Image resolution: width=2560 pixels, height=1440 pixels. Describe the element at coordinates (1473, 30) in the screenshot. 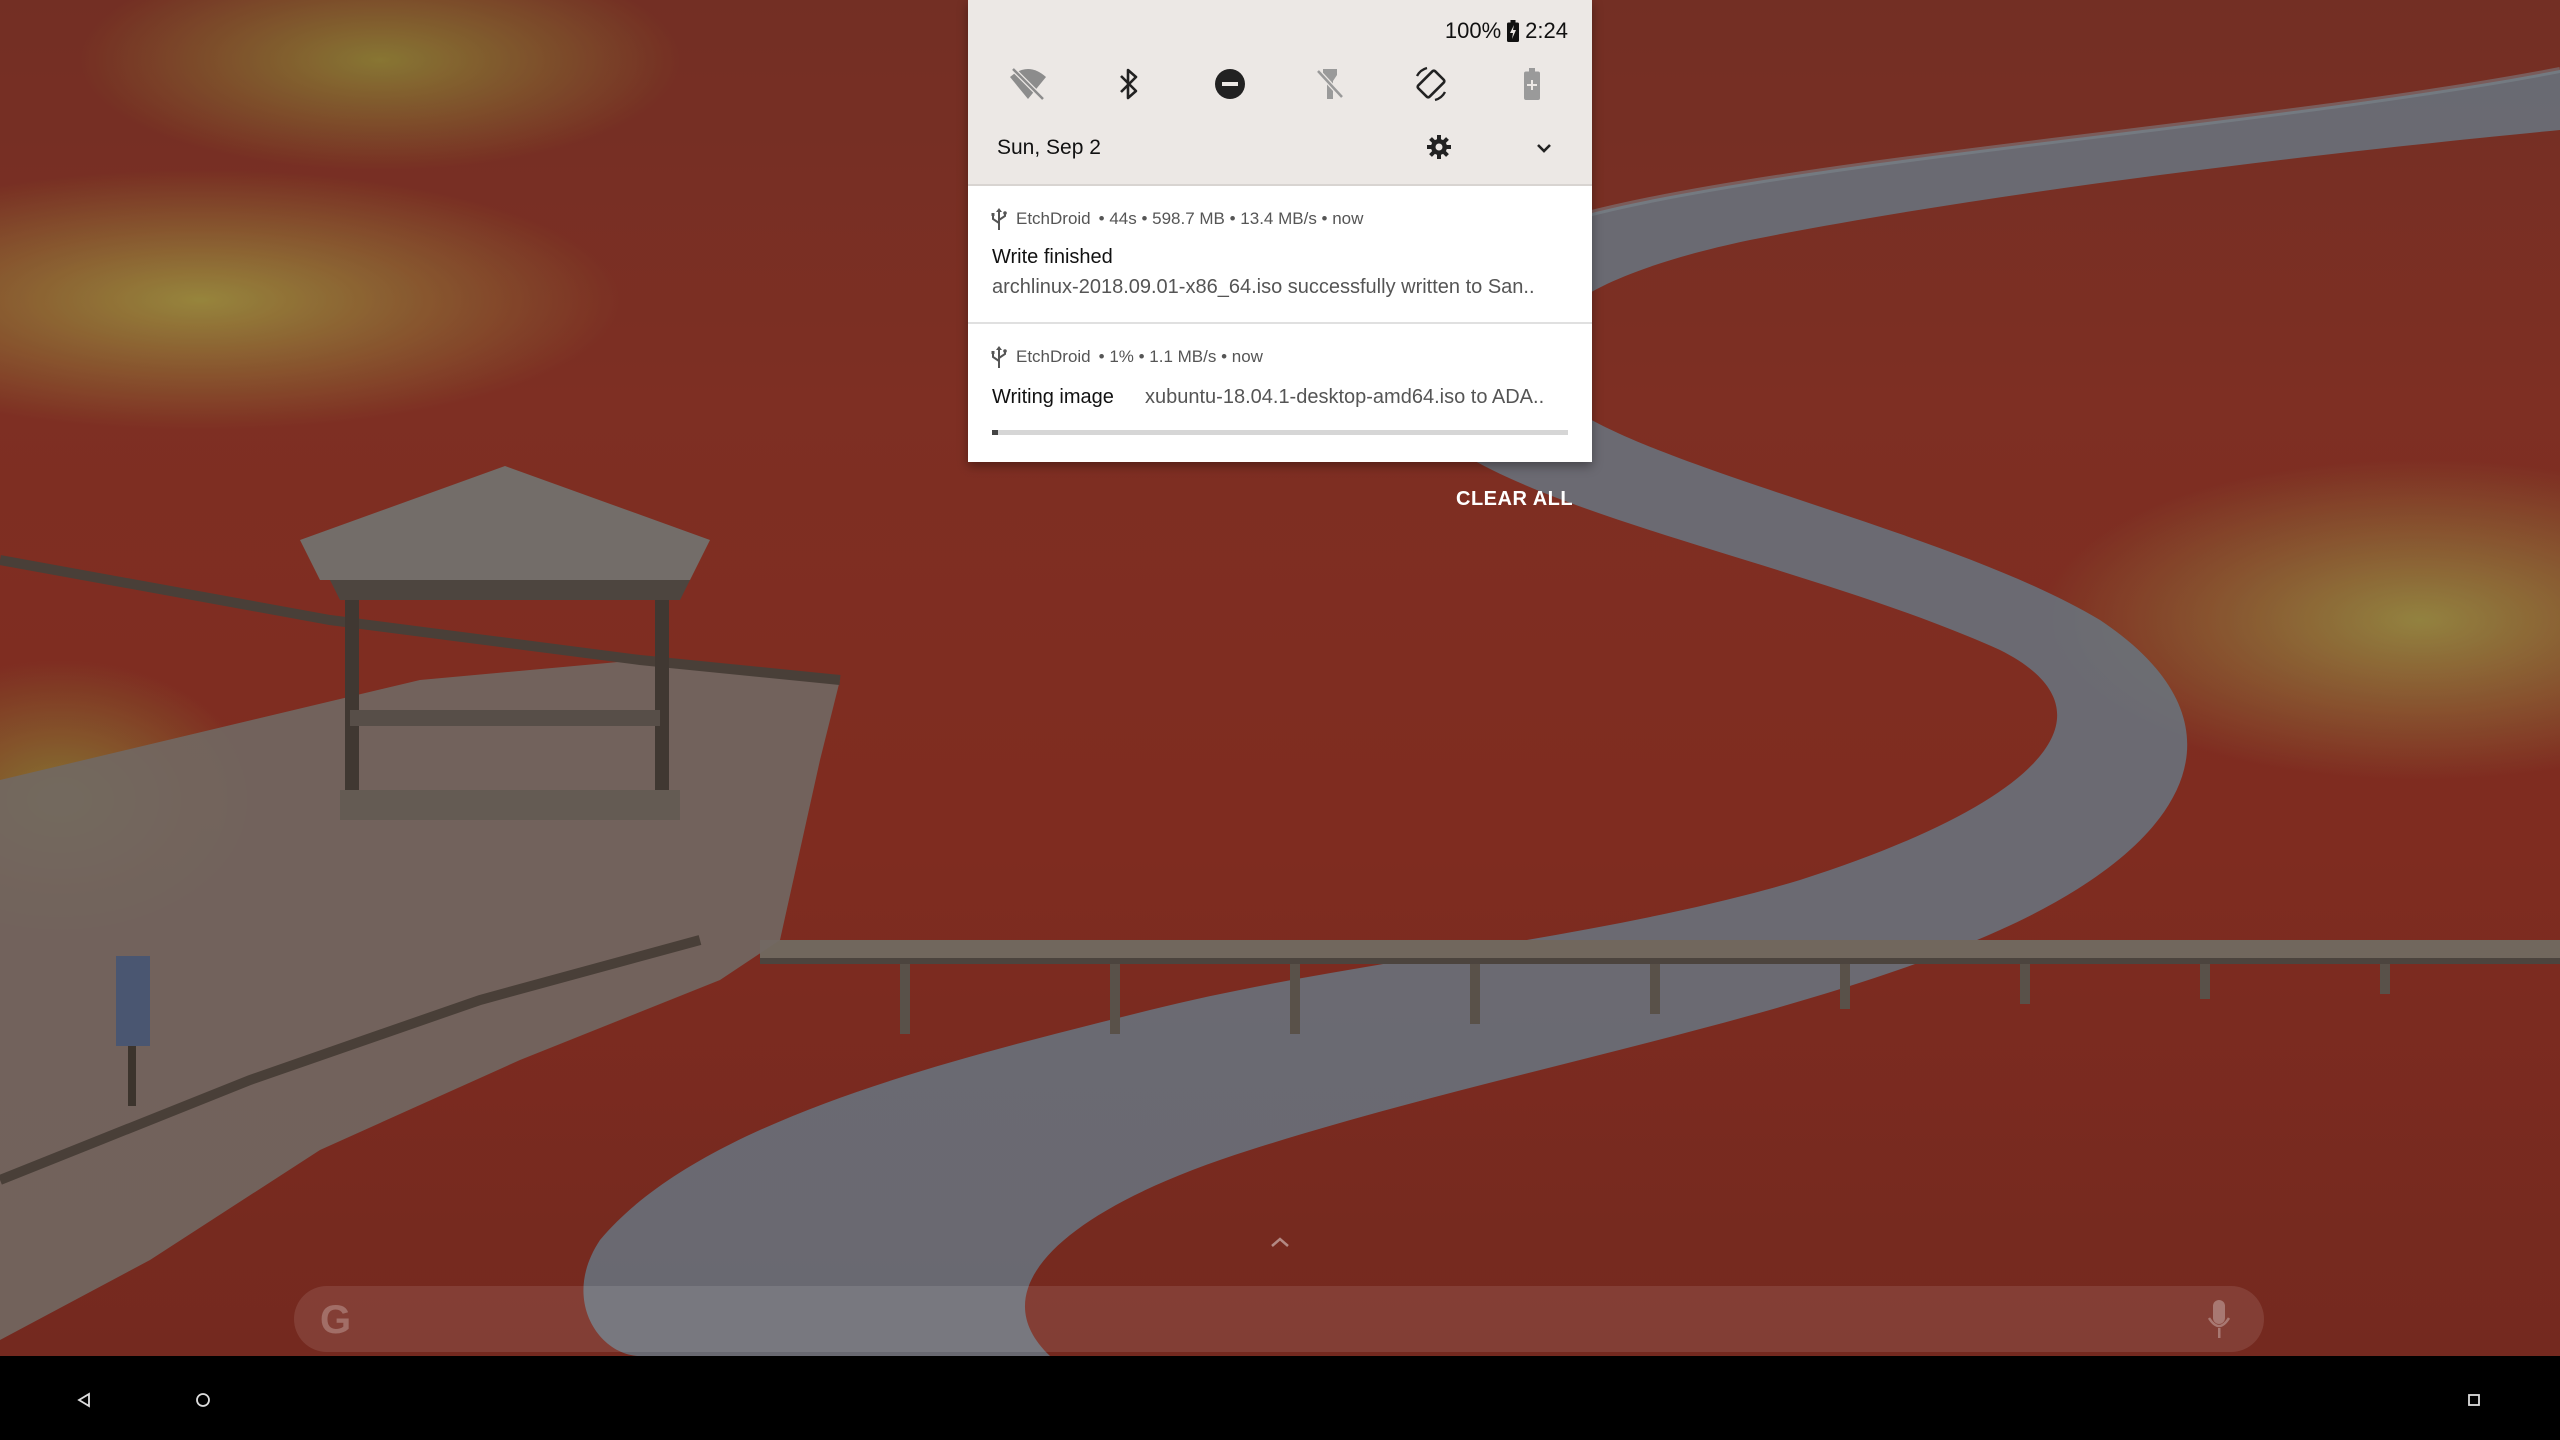

I see `battery-percent: 100%` at that location.